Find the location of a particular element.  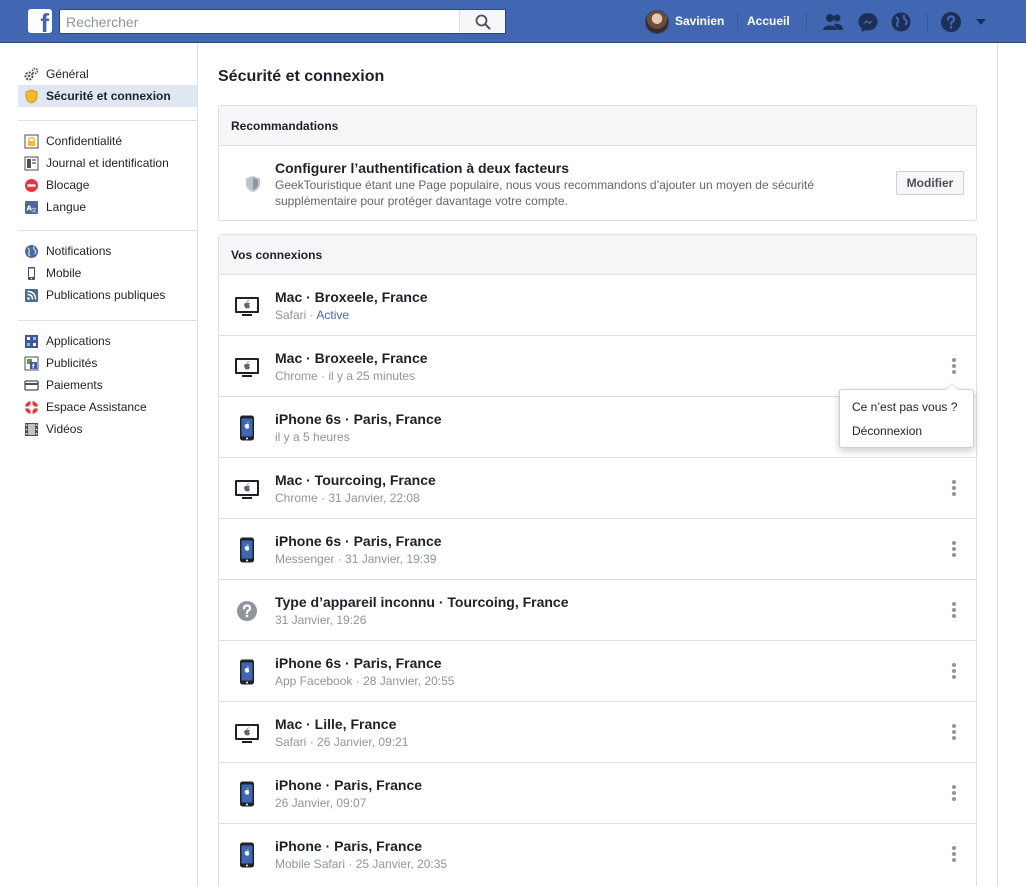

sidebar-item-public-posts: Publications publiques is located at coordinates (107, 295).